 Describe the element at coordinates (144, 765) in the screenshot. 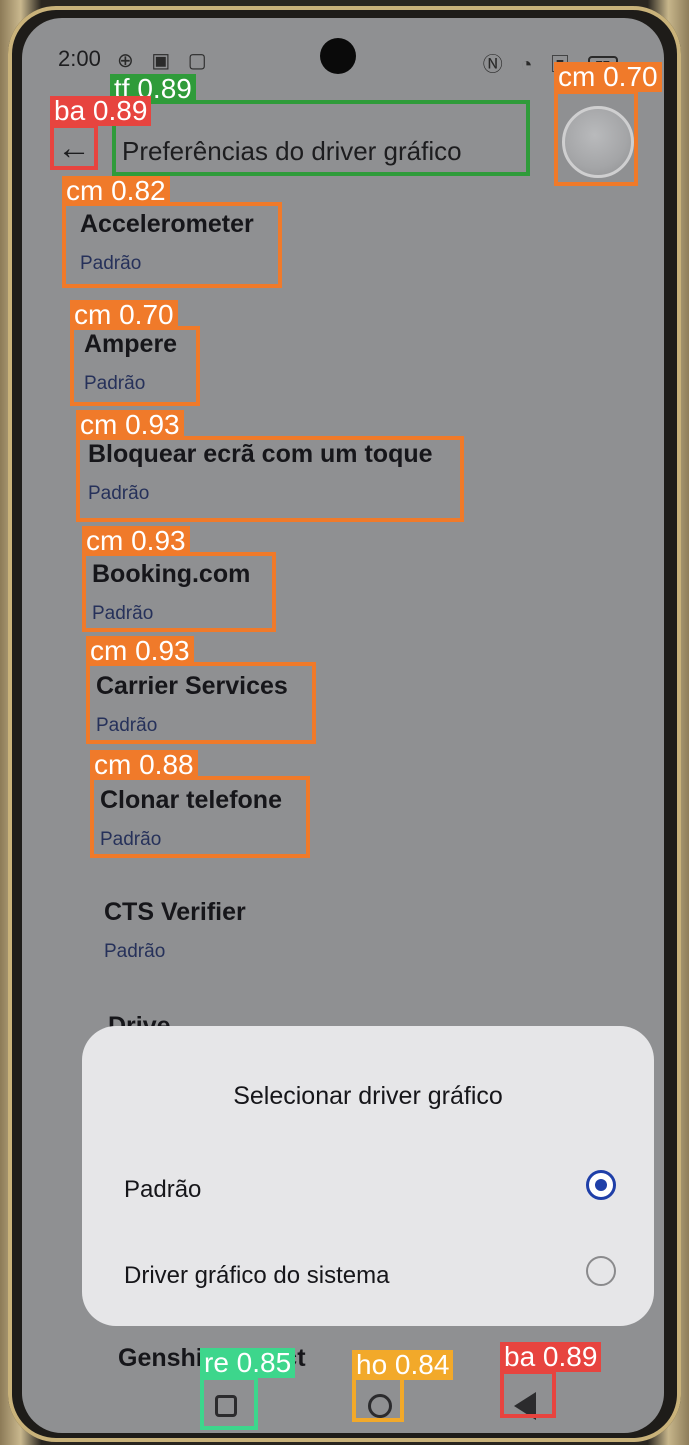

I see `detection-label: cm 0.88` at that location.